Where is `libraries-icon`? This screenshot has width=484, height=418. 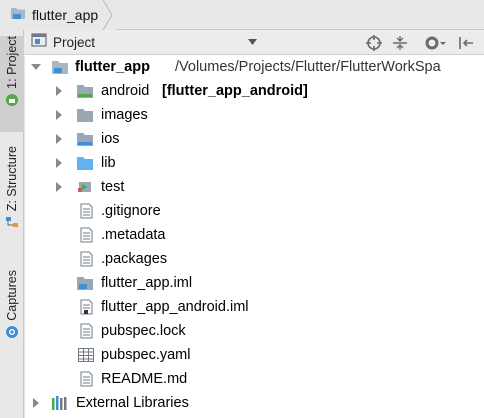 libraries-icon is located at coordinates (59, 403).